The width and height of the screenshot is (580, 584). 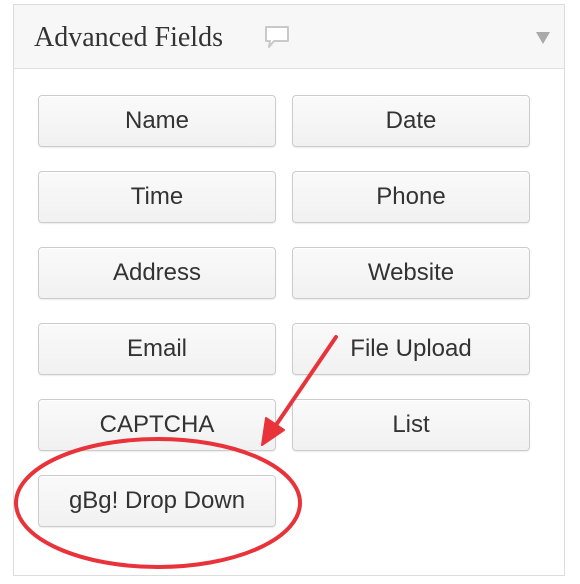 What do you see at coordinates (411, 425) in the screenshot?
I see `list-field-button: List` at bounding box center [411, 425].